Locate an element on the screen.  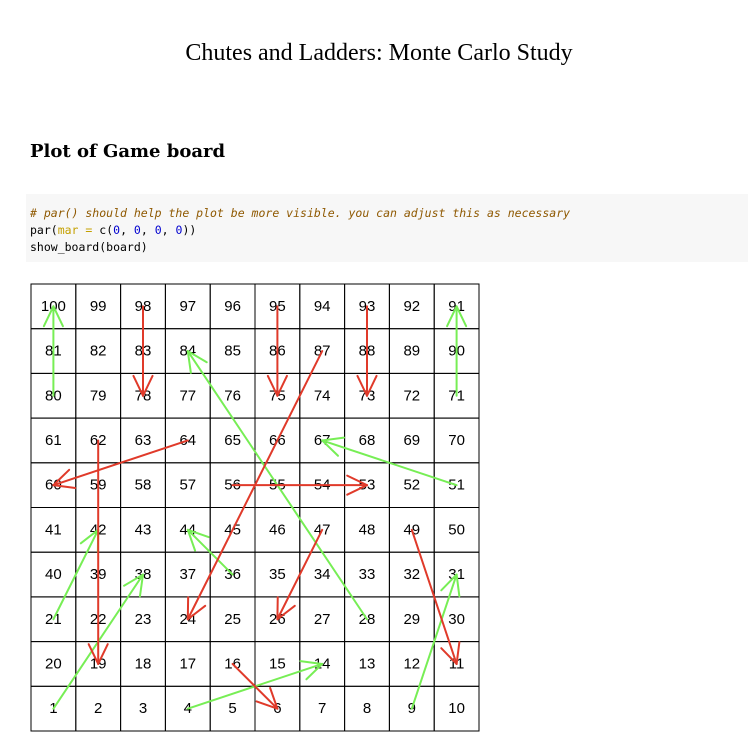
cell-number: 97 is located at coordinates (187, 306).